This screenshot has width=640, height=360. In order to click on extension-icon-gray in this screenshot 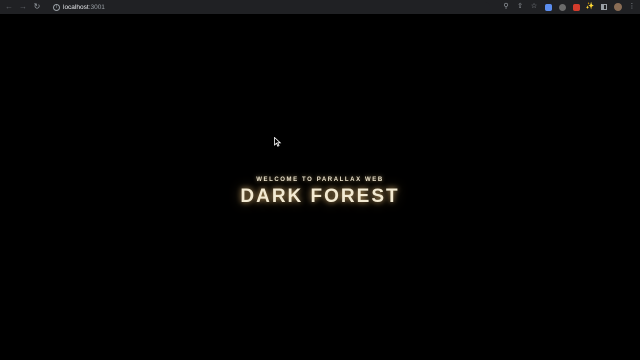, I will do `click(562, 7)`.